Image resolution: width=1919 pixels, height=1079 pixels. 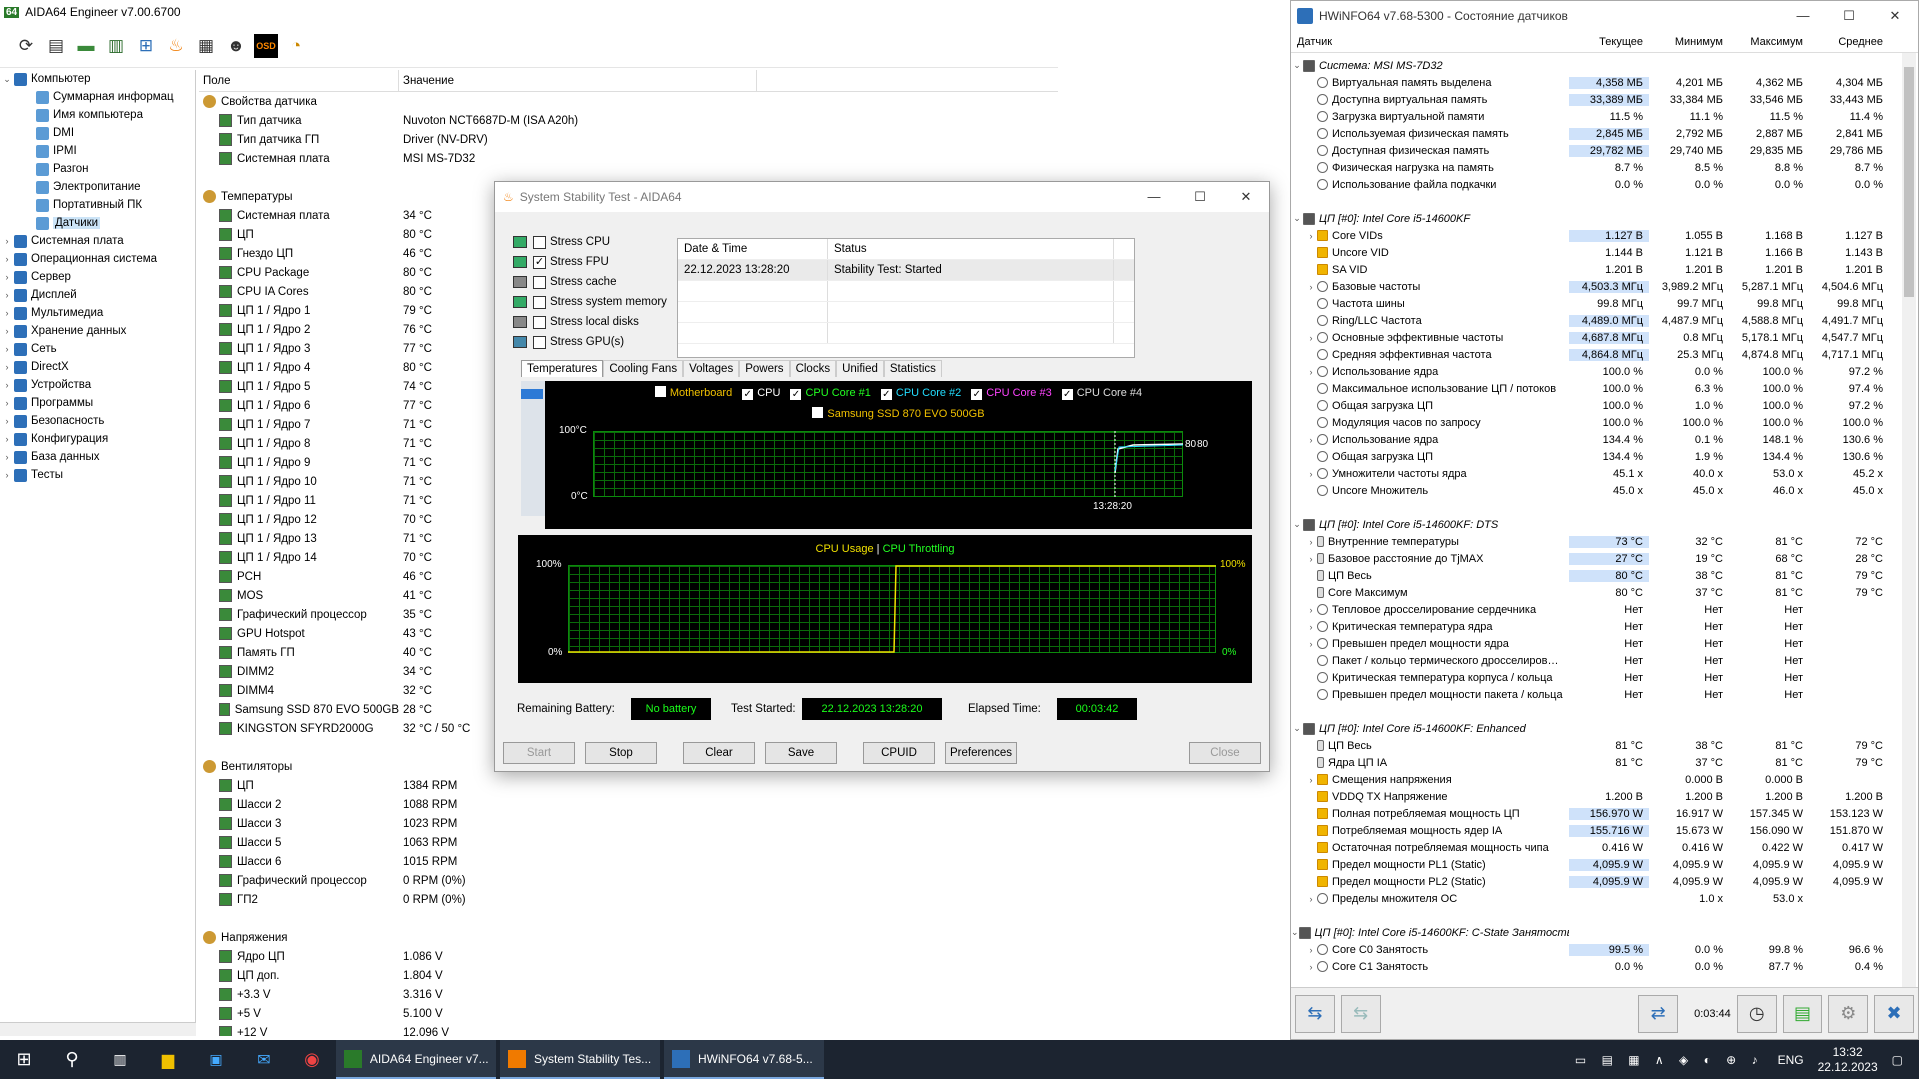 What do you see at coordinates (1604, 745) in the screenshot?
I see `sensor-row: ЦП Весь 81 °C 38 °C 81 °C 79 °C` at bounding box center [1604, 745].